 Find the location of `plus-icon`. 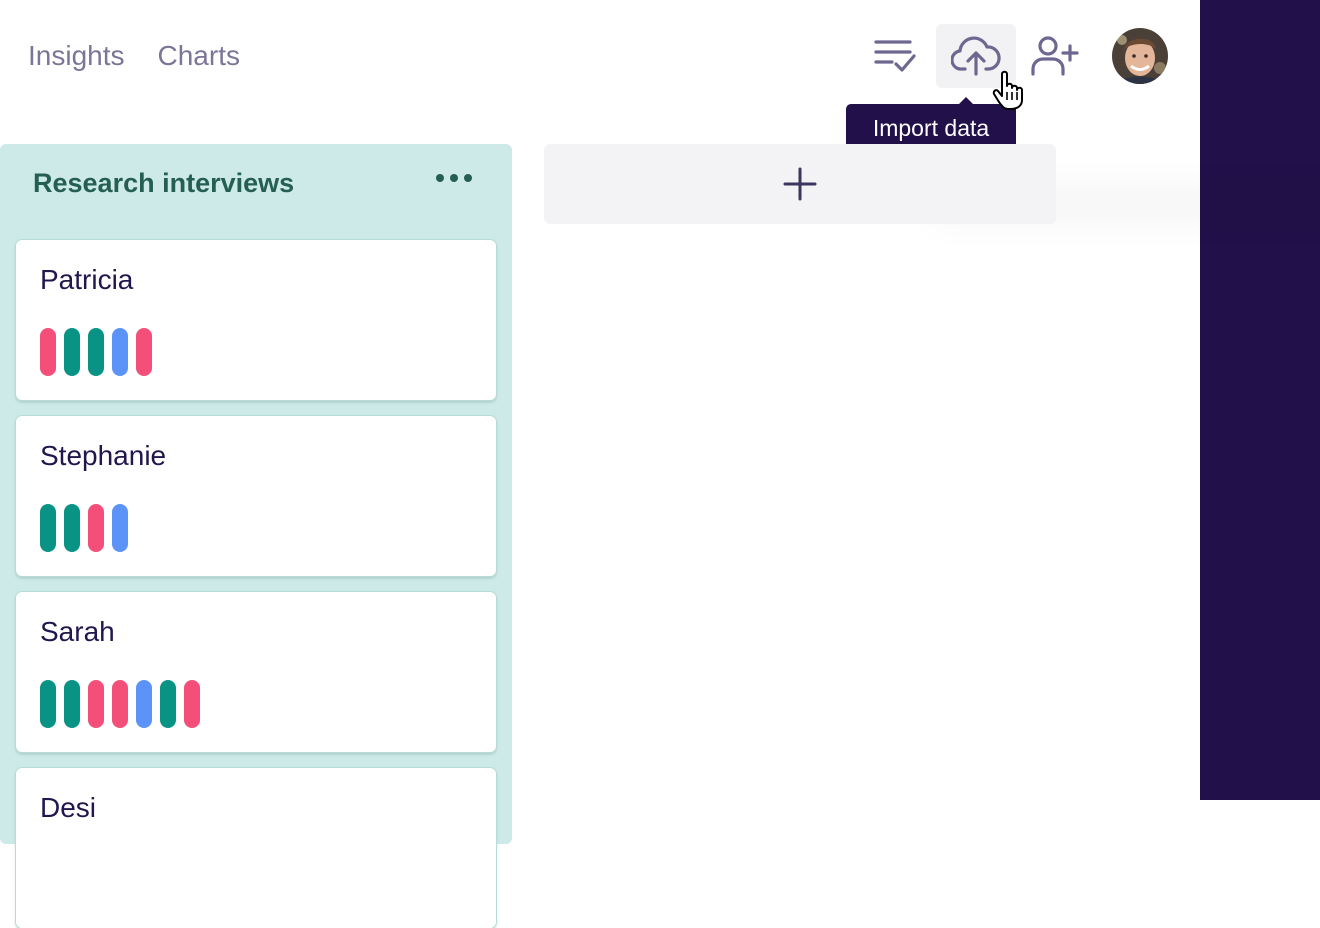

plus-icon is located at coordinates (800, 184).